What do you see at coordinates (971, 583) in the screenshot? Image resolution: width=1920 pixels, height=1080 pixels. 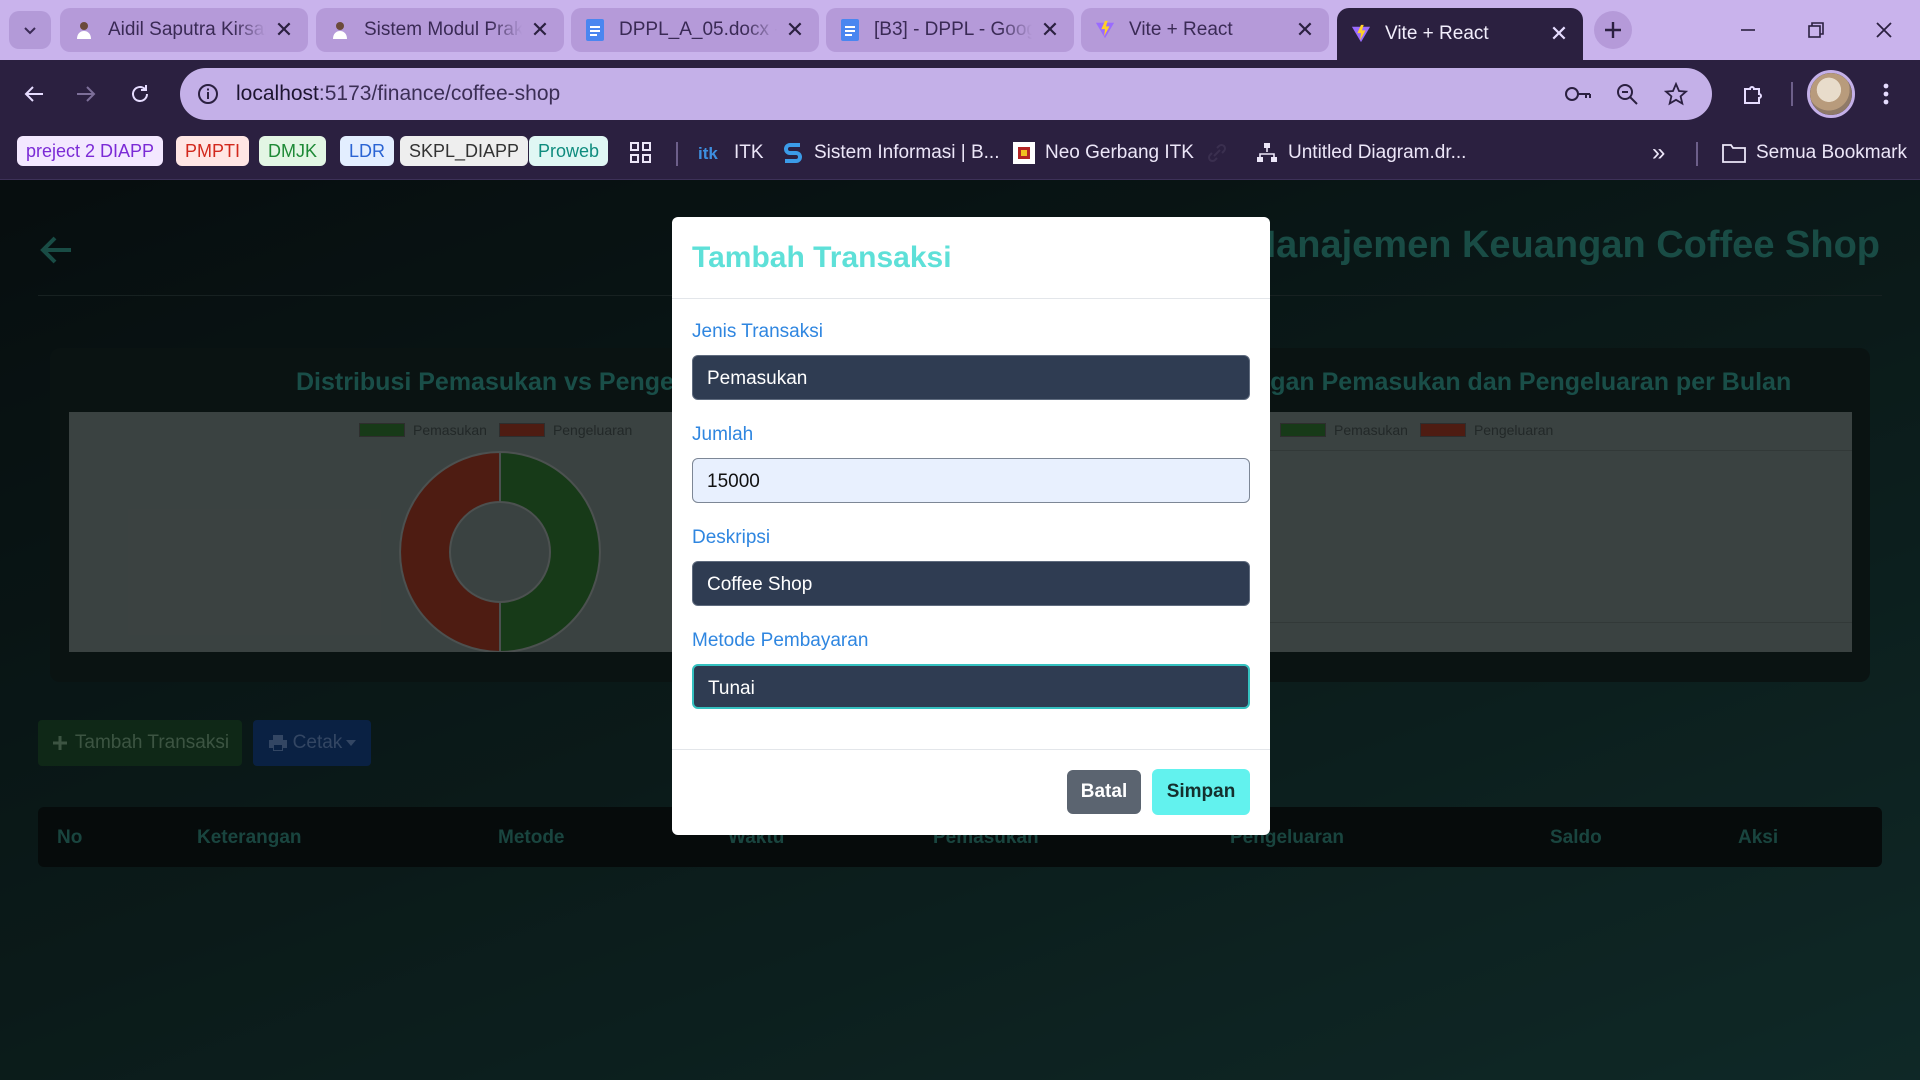 I see `description-input: Coffee Shop` at bounding box center [971, 583].